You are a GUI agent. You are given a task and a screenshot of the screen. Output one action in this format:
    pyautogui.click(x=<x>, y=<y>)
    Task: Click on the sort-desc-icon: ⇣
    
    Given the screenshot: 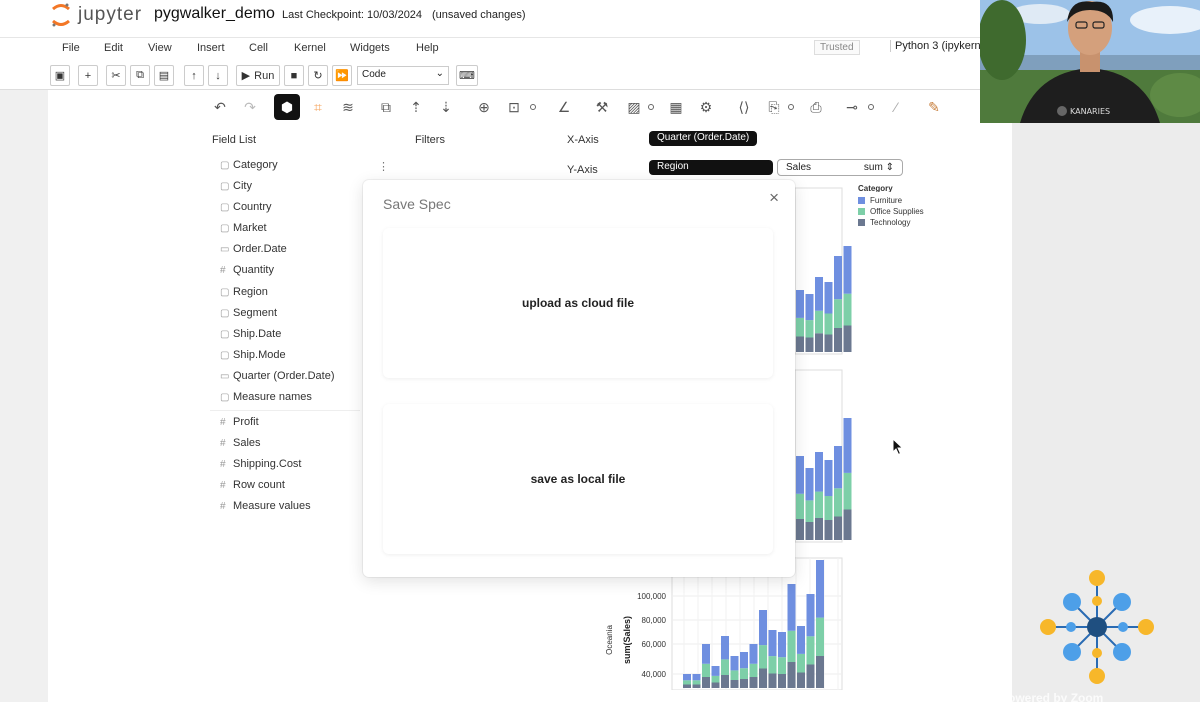 What is the action you would take?
    pyautogui.click(x=446, y=107)
    